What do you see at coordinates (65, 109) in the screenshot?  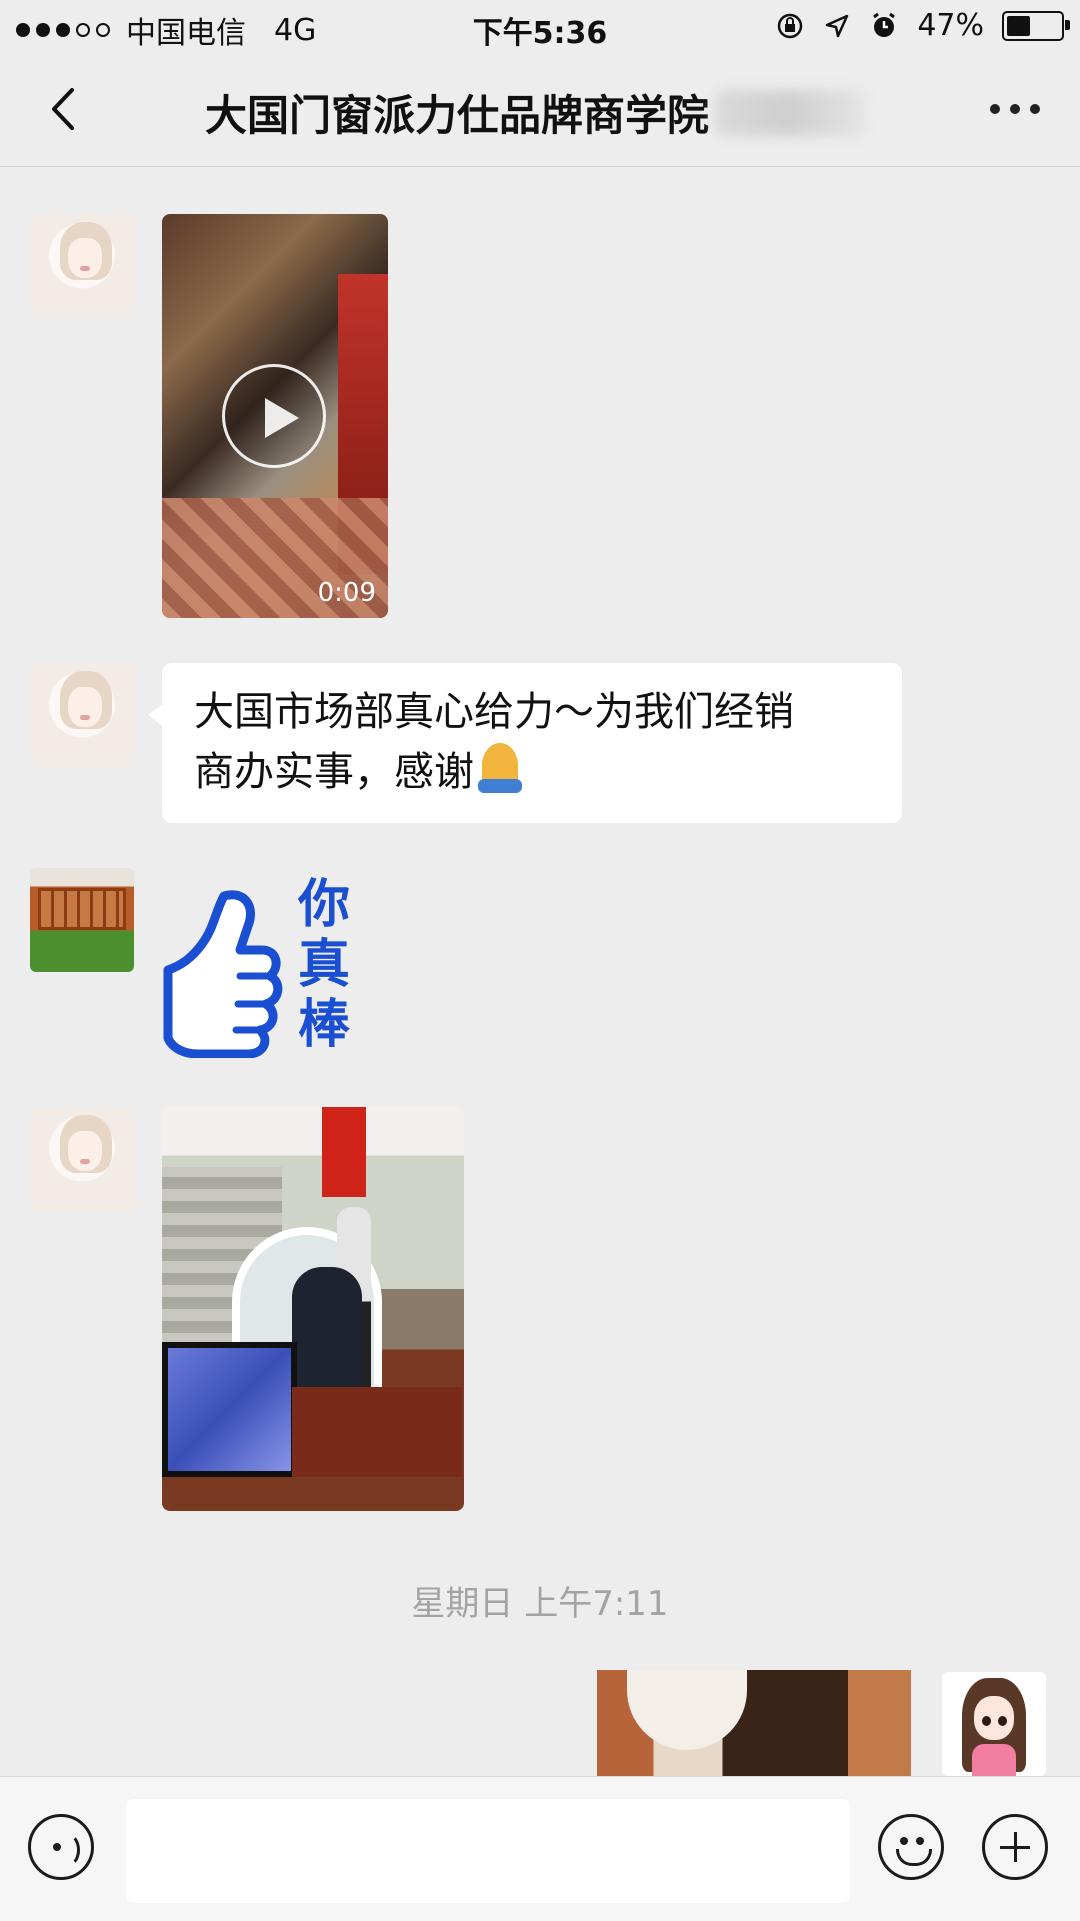 I see `chevron-left-icon` at bounding box center [65, 109].